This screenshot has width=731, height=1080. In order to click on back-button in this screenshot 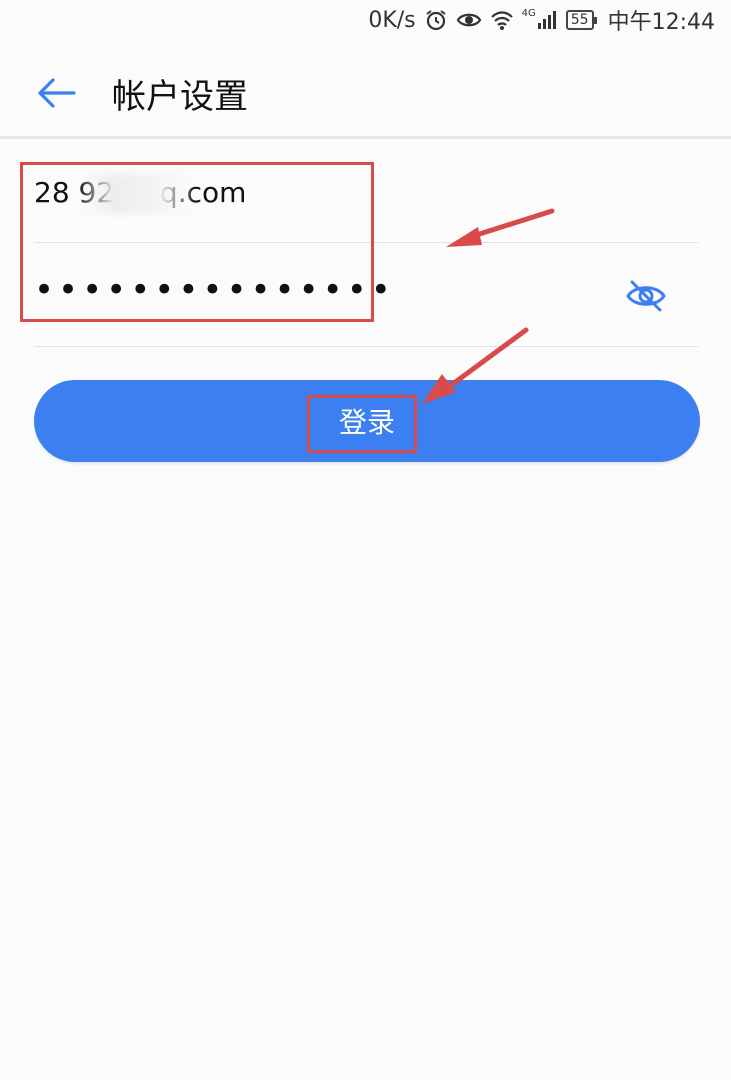, I will do `click(56, 93)`.